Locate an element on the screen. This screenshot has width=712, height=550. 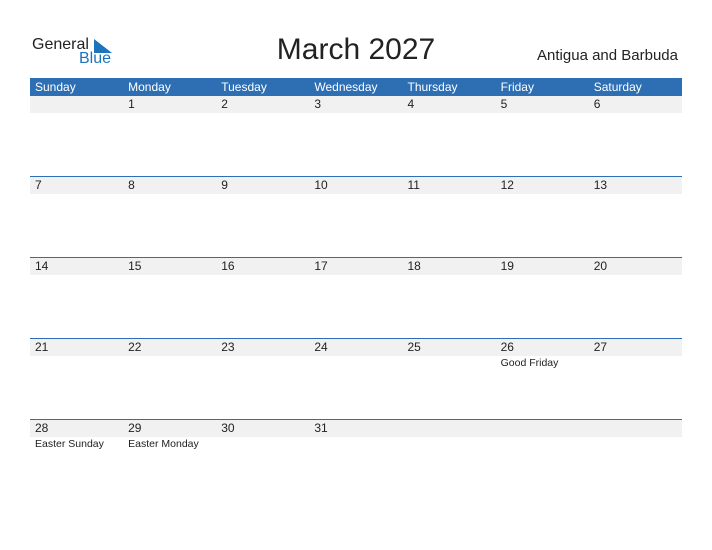
week-row: 21 22 23 24 25 26 27 Good Friday is located at coordinates (356, 354).